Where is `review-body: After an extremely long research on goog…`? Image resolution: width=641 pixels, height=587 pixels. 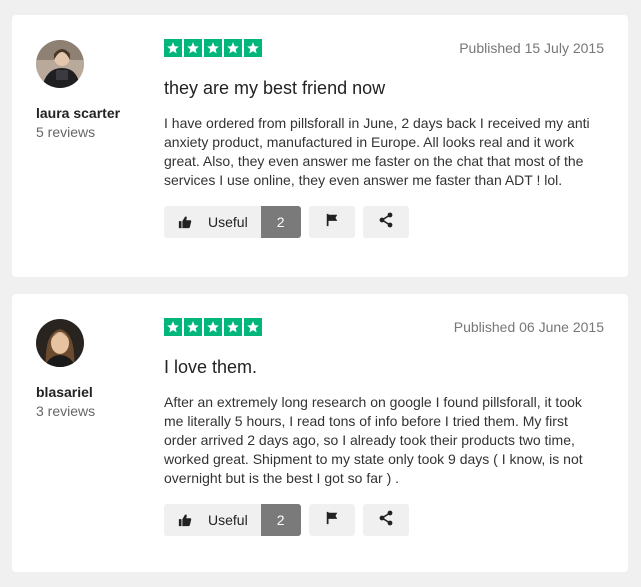
review-body: After an extremely long research on goog… is located at coordinates (373, 440).